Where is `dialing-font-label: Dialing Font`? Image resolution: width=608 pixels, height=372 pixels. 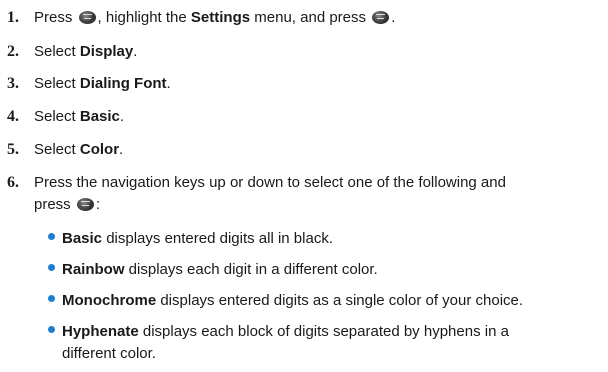
dialing-font-label: Dialing Font is located at coordinates (123, 83).